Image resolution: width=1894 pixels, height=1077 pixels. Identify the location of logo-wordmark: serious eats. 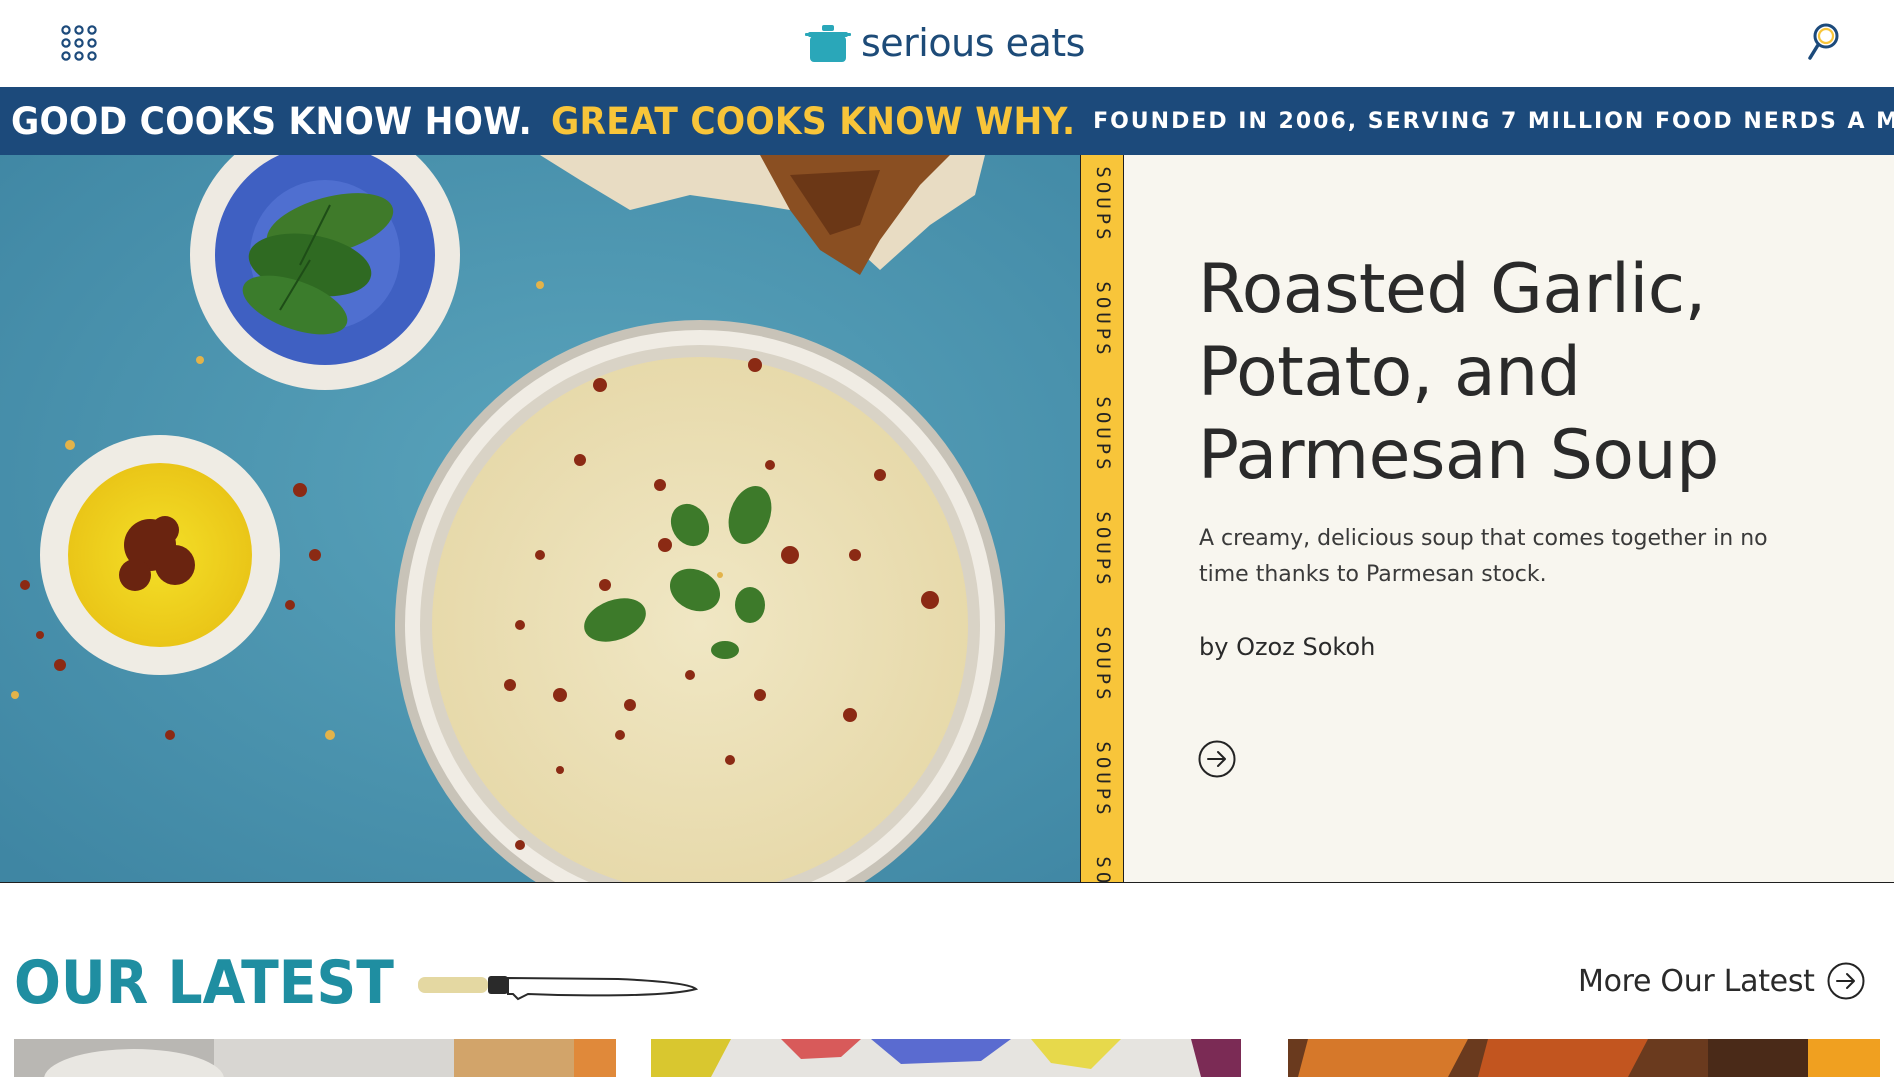
(973, 43).